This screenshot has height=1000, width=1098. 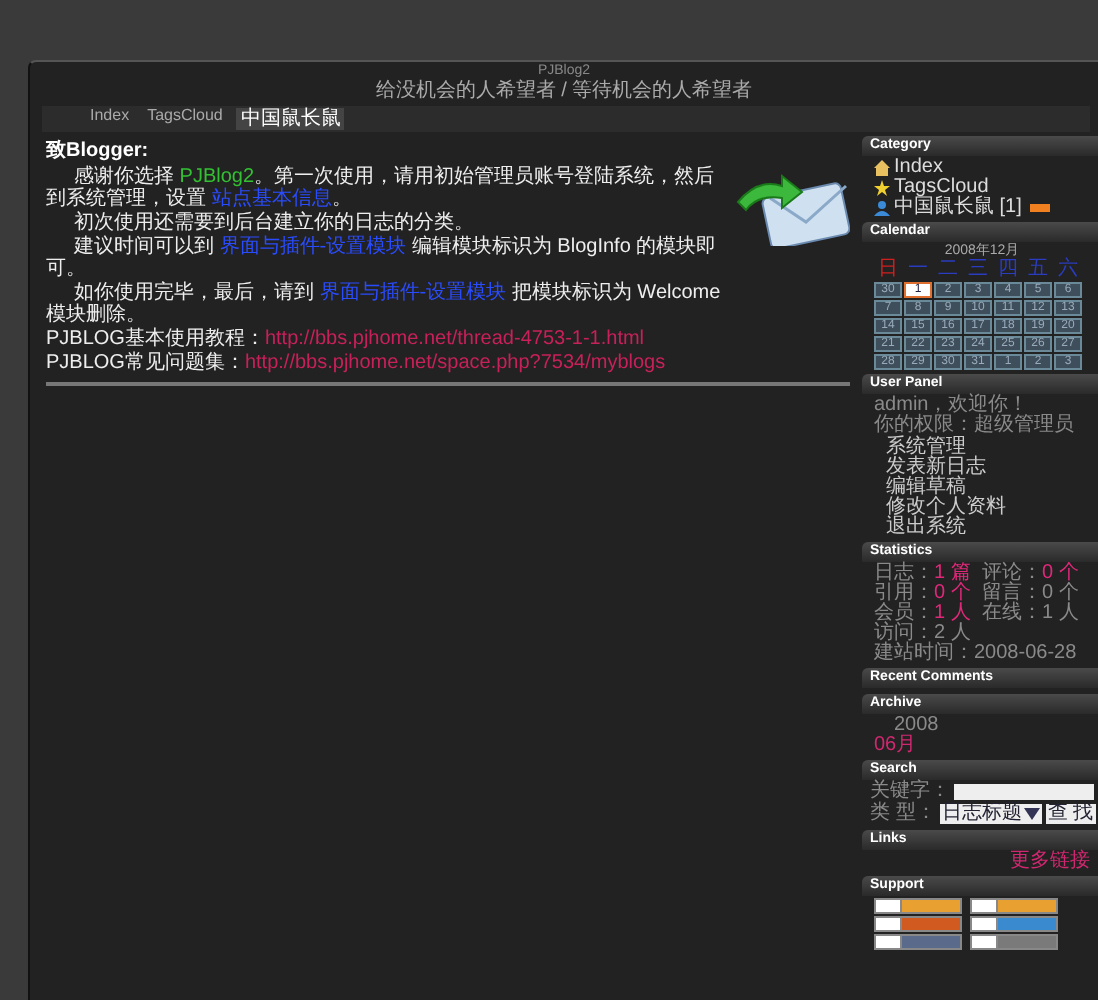 What do you see at coordinates (910, 791) in the screenshot?
I see `field-label: 关键字：` at bounding box center [910, 791].